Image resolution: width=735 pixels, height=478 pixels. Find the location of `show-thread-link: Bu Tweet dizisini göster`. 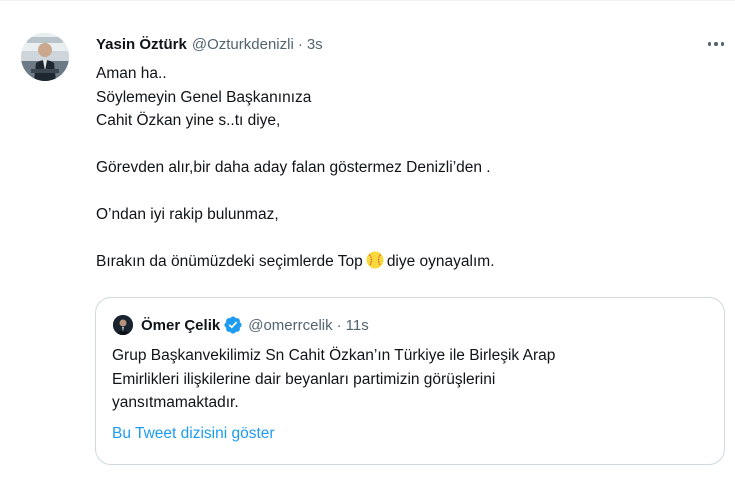

show-thread-link: Bu Tweet dizisini göster is located at coordinates (193, 434).